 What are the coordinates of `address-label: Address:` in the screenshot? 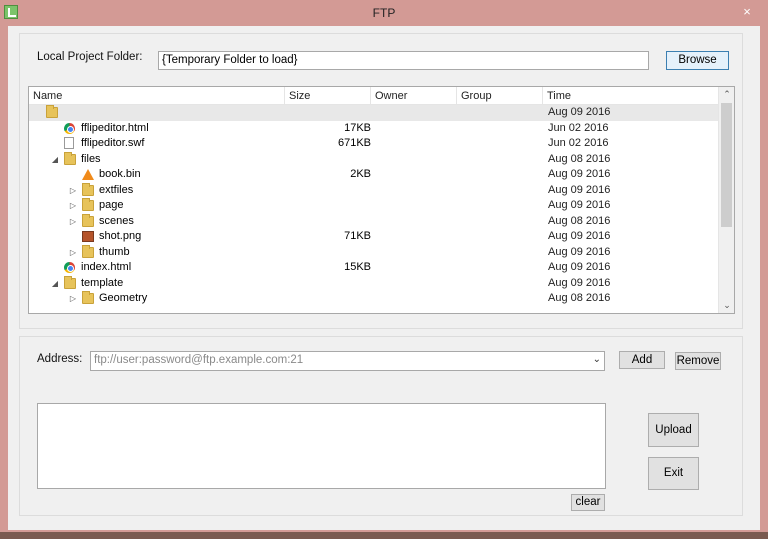 It's located at (60, 359).